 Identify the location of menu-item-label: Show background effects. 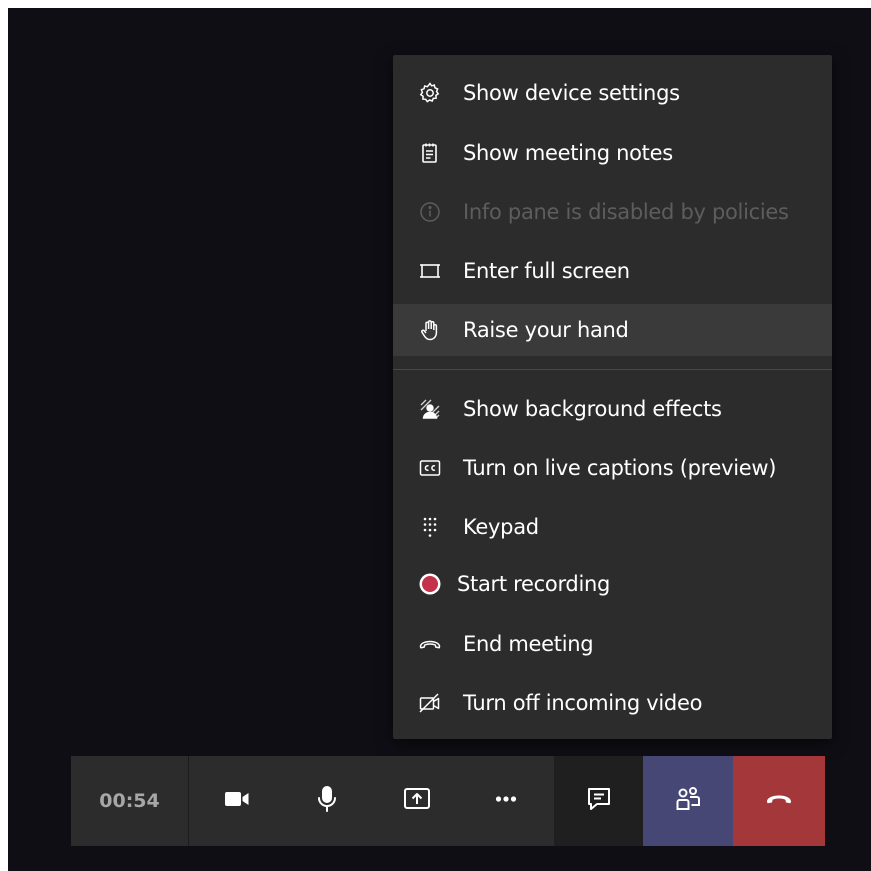
(592, 409).